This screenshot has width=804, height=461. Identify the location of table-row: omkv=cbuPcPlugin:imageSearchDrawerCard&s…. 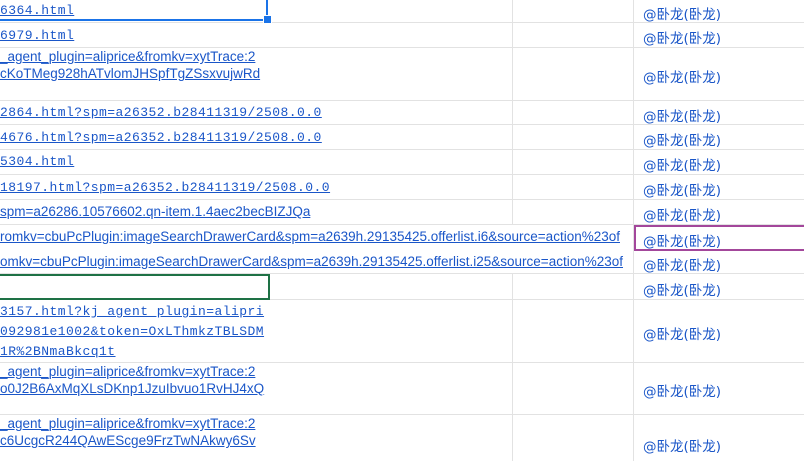
(402, 262).